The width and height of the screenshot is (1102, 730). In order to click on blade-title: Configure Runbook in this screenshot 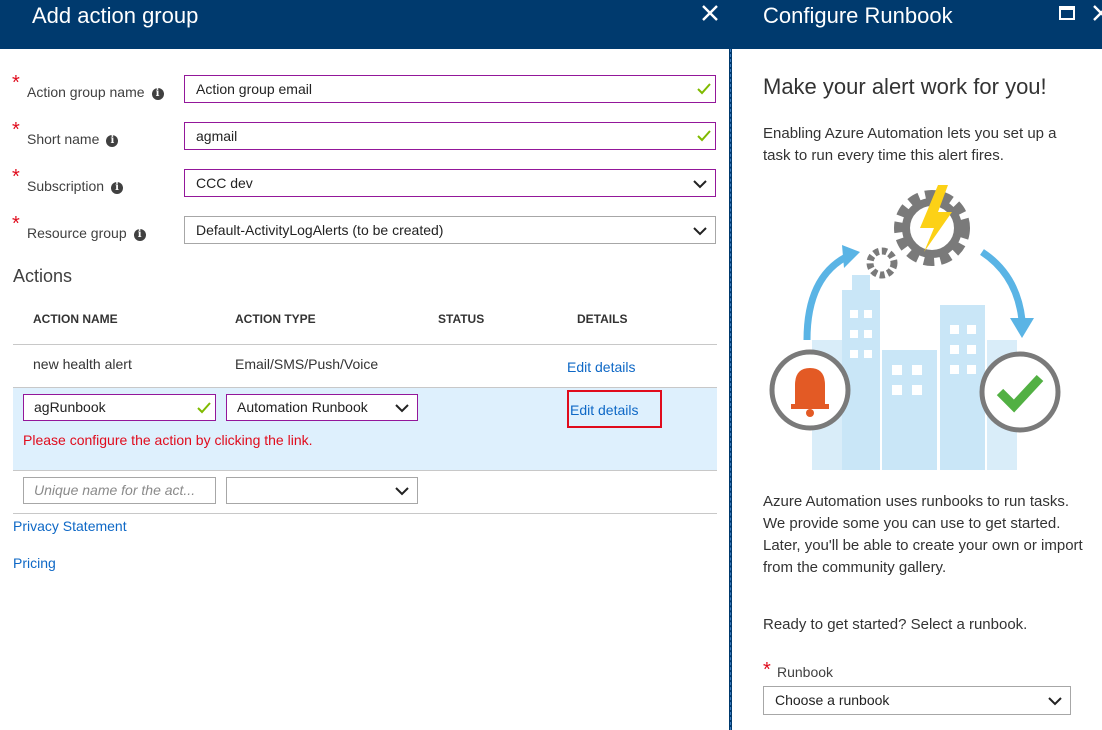, I will do `click(858, 15)`.